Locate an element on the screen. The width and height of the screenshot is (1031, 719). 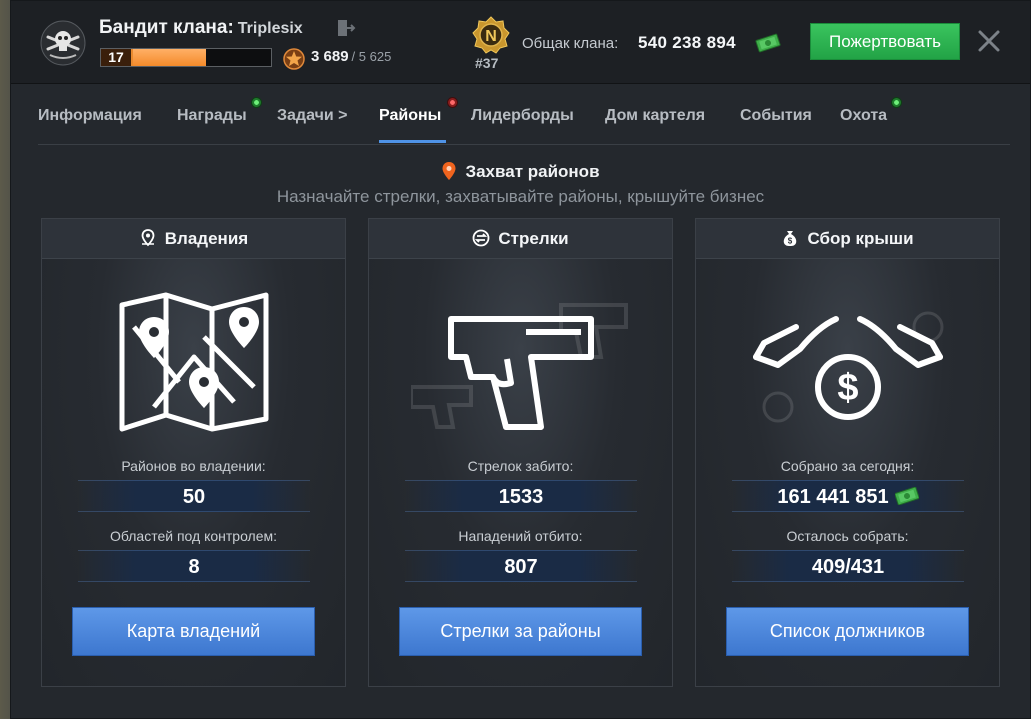
protection-card-title: Сбор крыши is located at coordinates (860, 238).